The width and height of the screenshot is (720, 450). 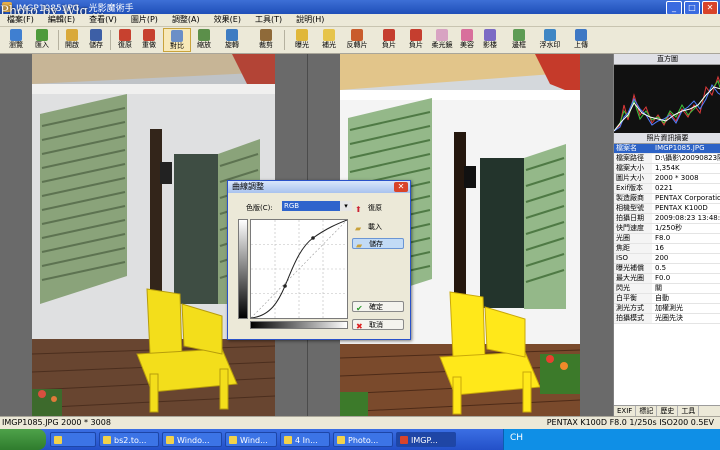 I want to click on status-left: IMGP1085.JPG 2000 * 3008, so click(x=56, y=422).